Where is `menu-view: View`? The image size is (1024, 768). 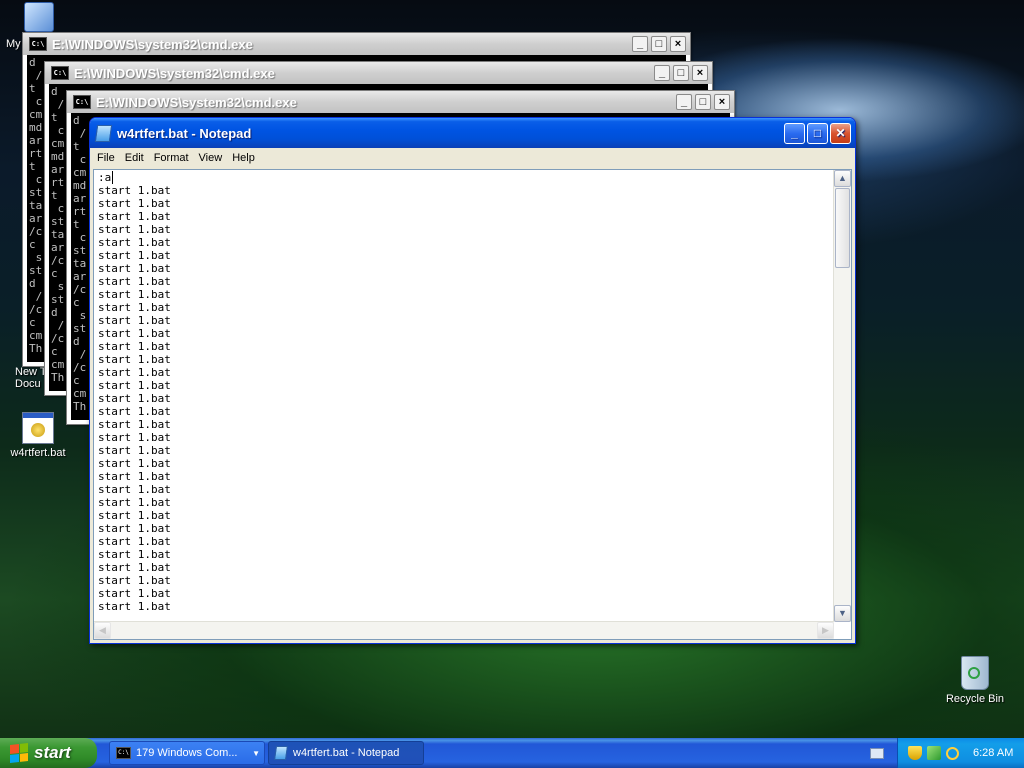 menu-view: View is located at coordinates (211, 158).